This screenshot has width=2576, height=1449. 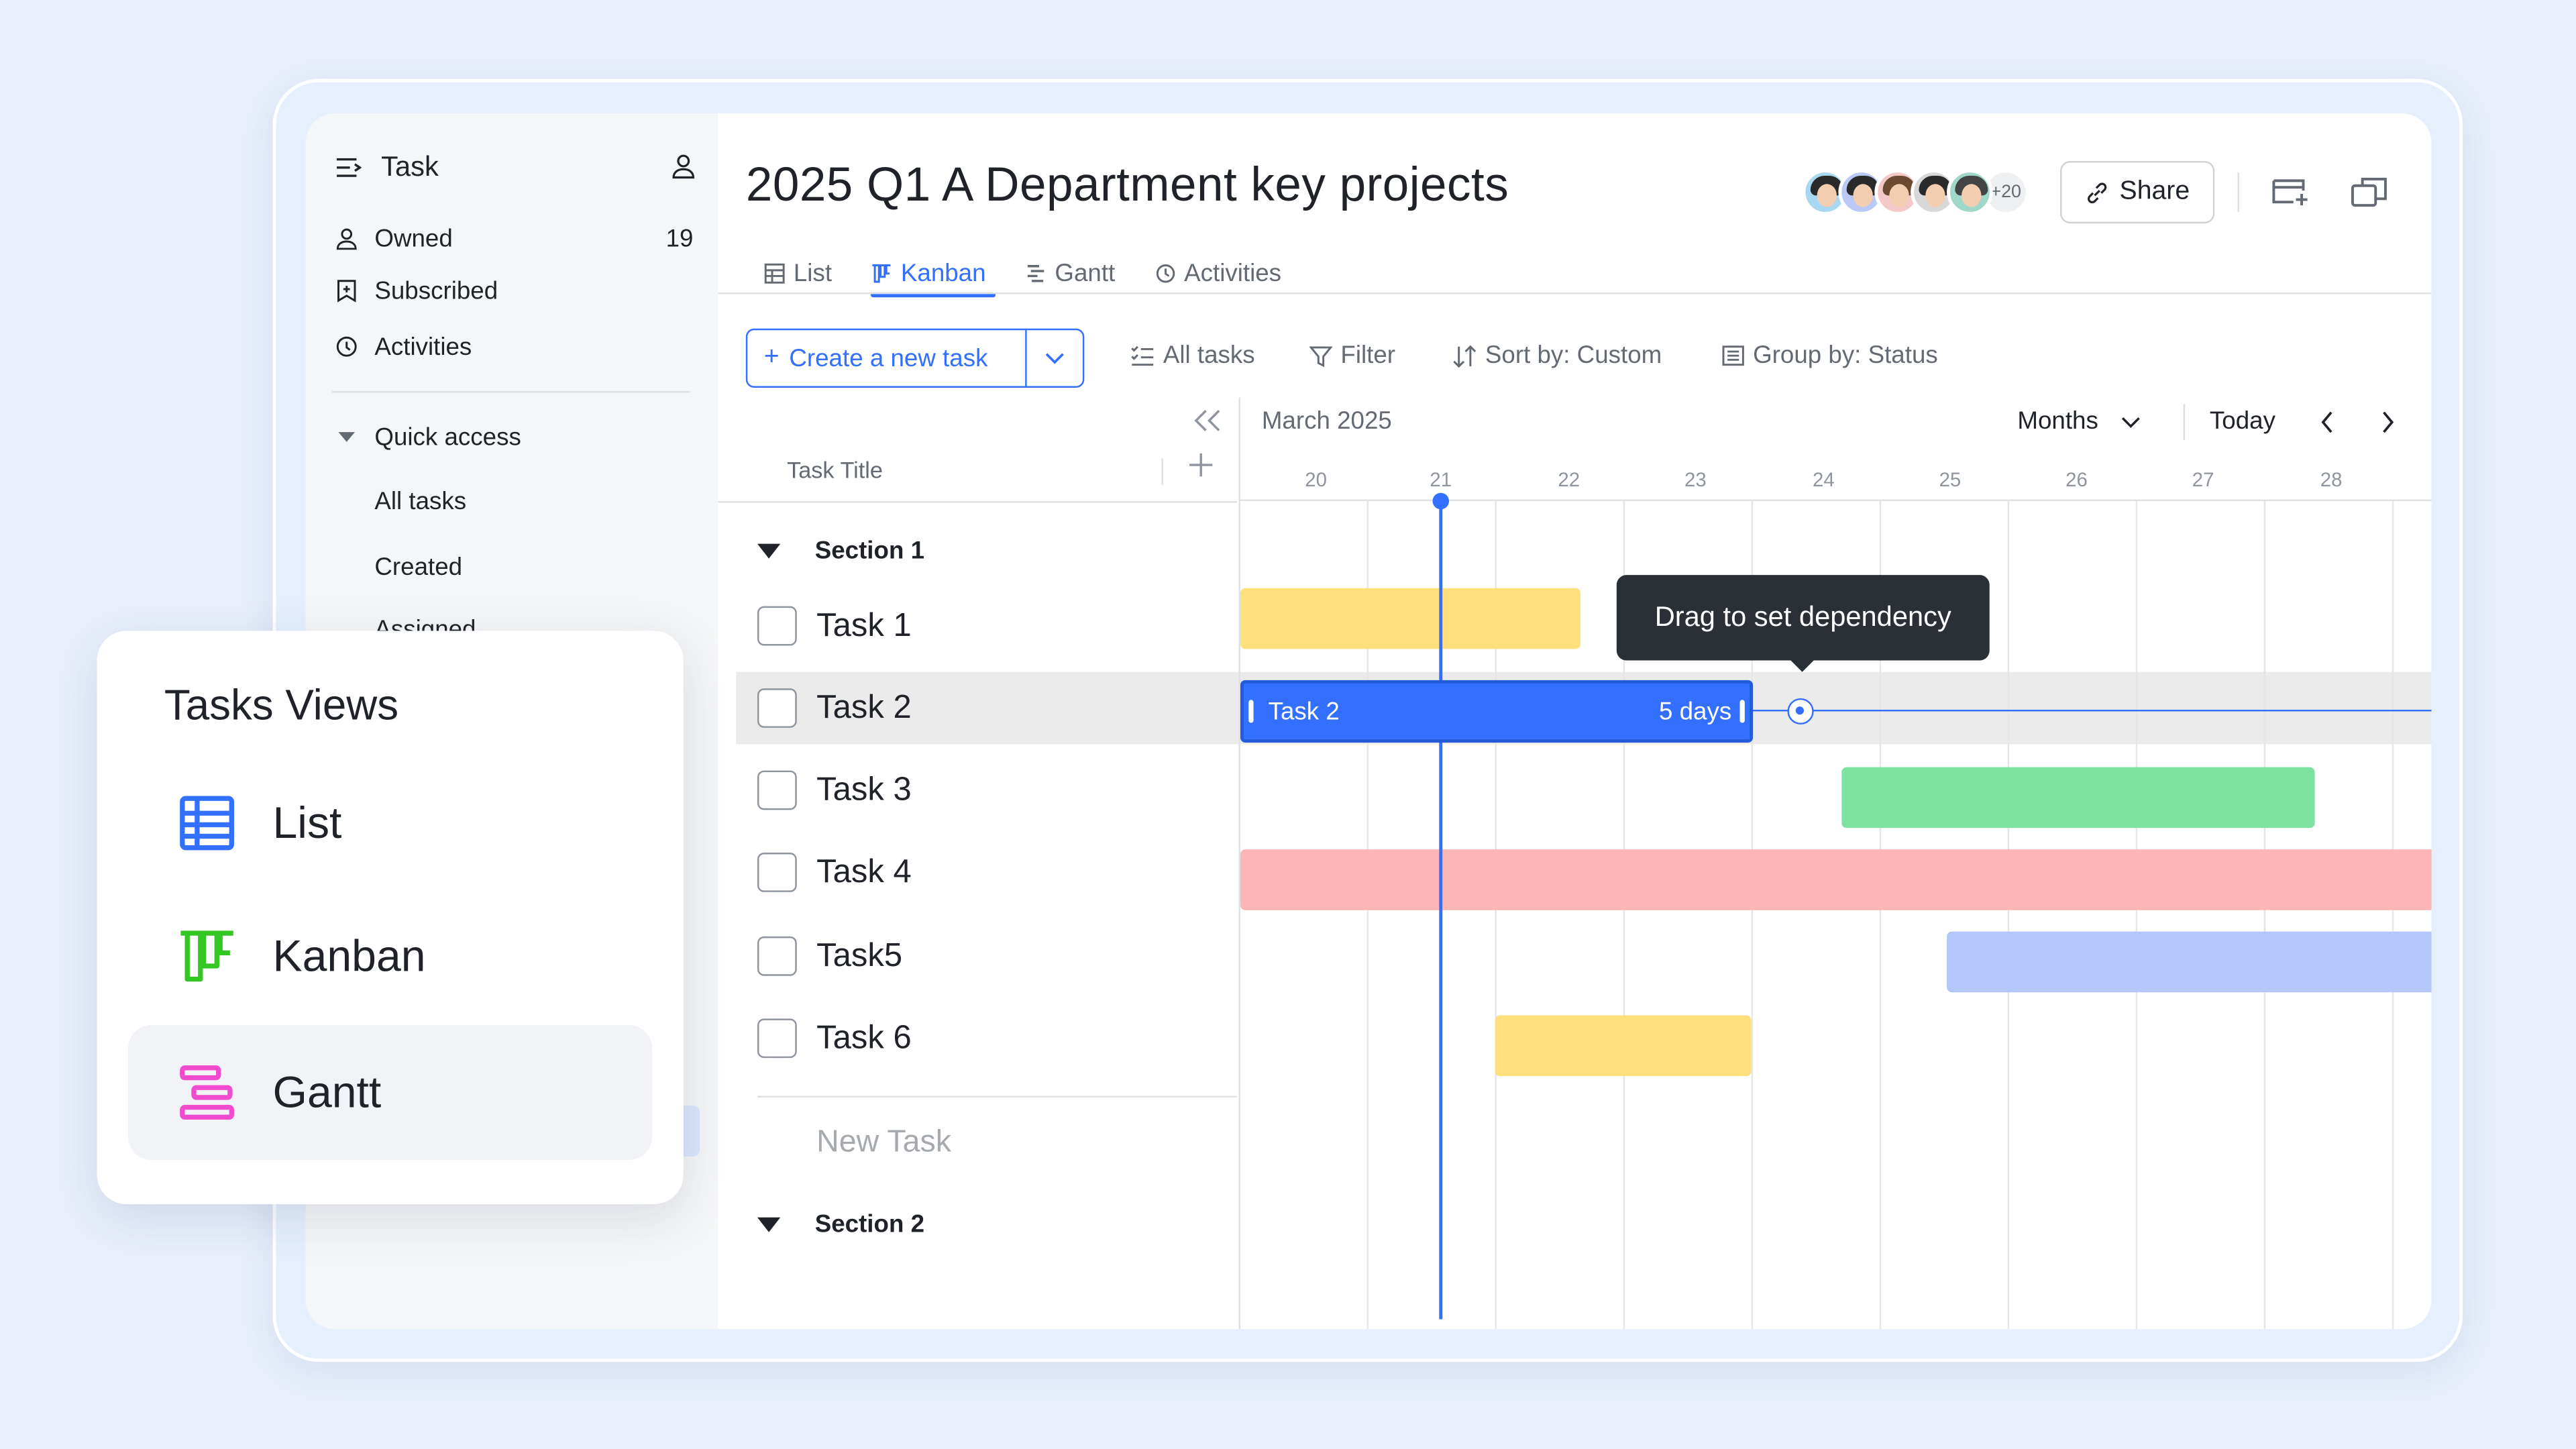 I want to click on table-icon, so click(x=774, y=272).